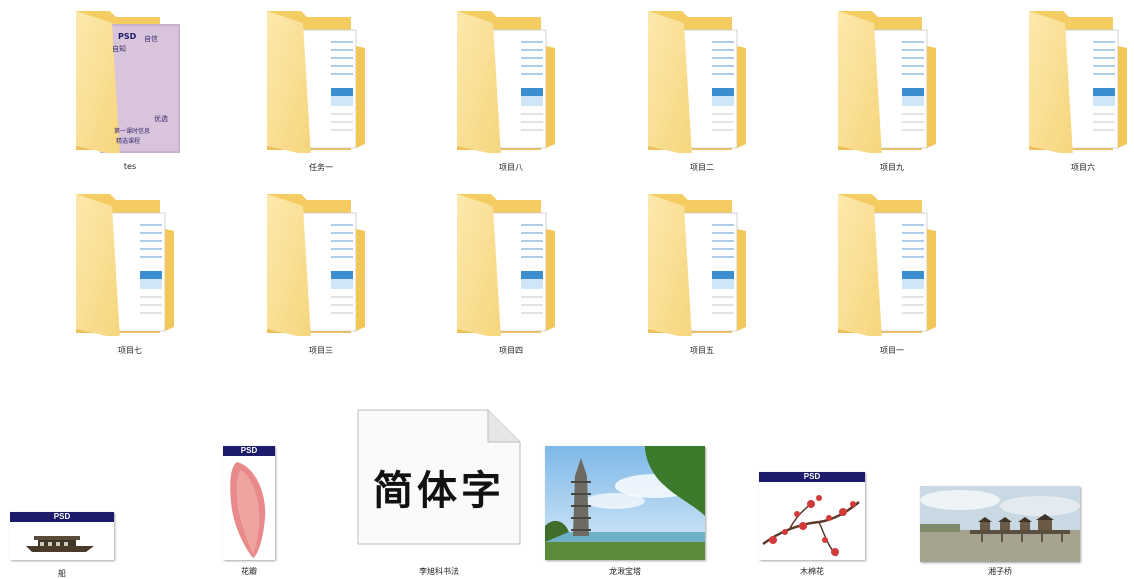 This screenshot has height=579, width=1134. I want to click on folder-label: 任务一, so click(321, 167).